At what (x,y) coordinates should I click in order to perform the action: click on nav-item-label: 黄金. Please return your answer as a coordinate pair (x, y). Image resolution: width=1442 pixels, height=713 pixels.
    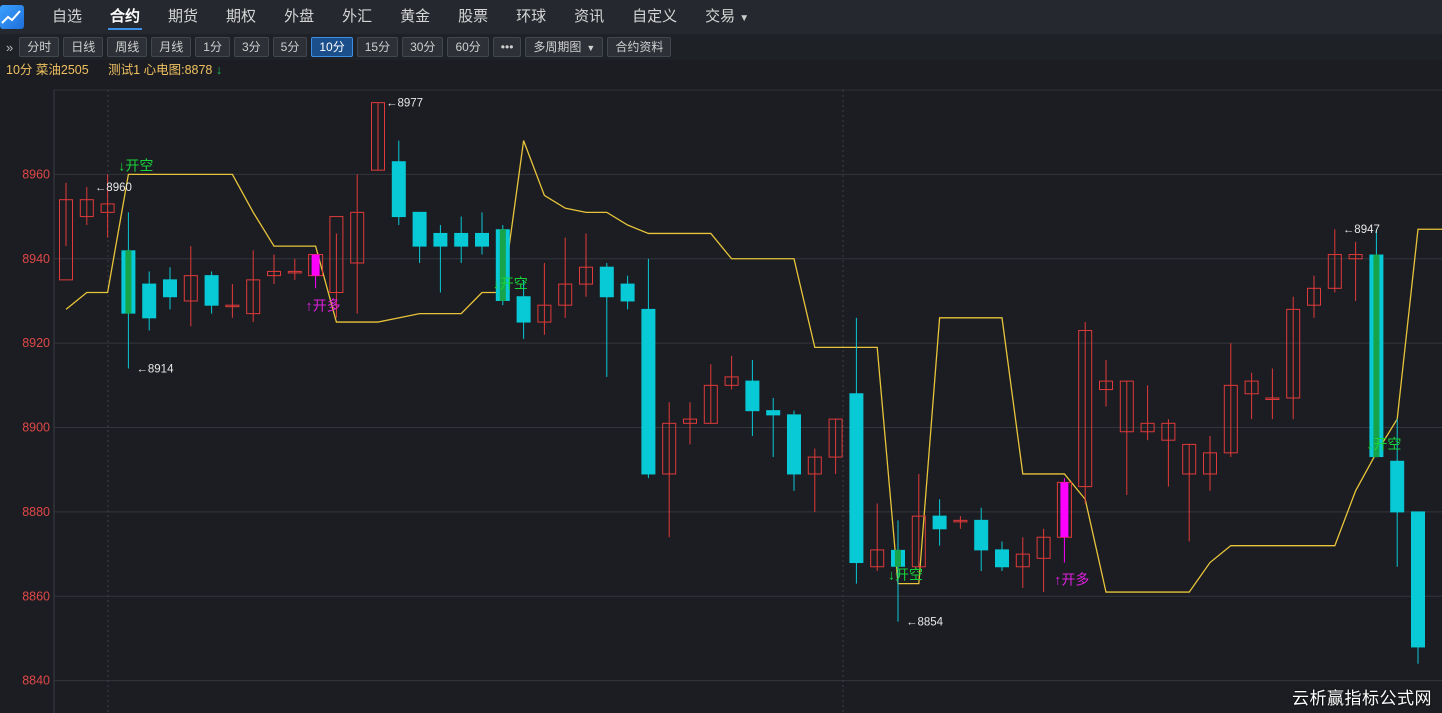
    Looking at the image, I should click on (415, 16).